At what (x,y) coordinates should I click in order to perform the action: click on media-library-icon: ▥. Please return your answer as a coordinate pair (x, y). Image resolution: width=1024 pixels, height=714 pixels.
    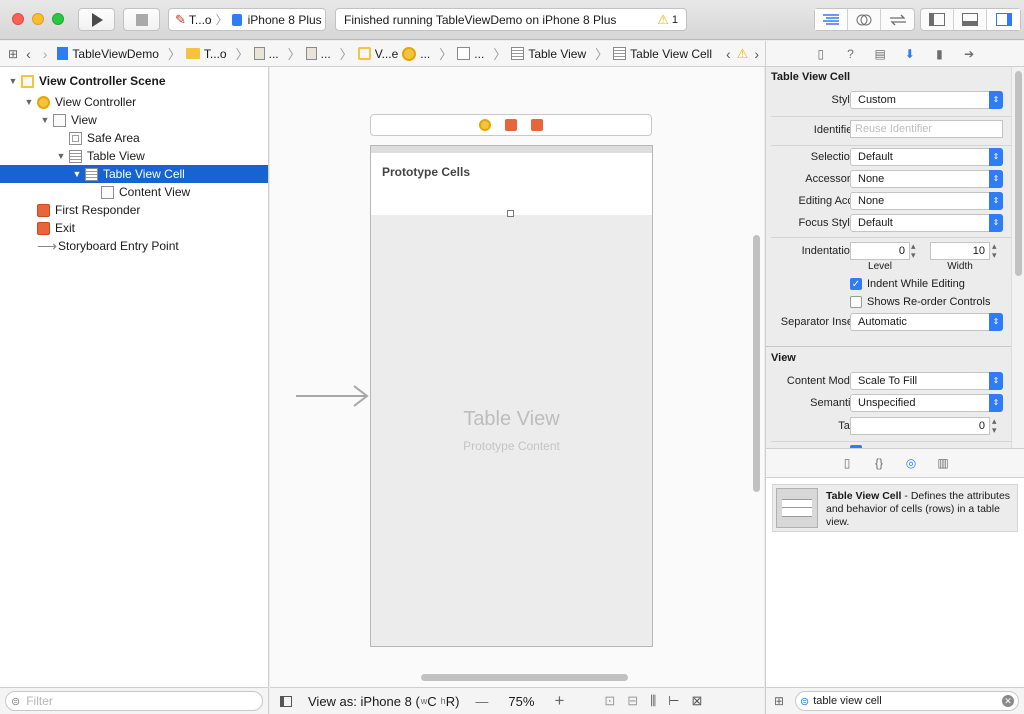
    Looking at the image, I should click on (943, 463).